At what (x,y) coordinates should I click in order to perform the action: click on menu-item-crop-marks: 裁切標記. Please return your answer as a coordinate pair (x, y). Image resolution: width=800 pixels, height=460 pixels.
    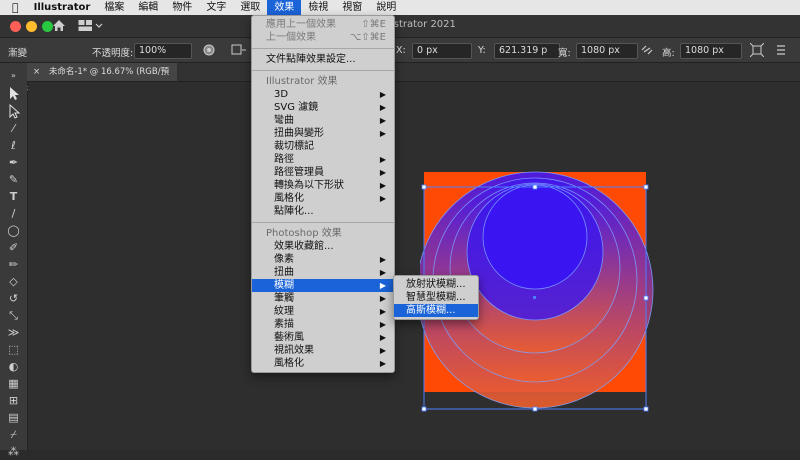
    Looking at the image, I should click on (323, 146).